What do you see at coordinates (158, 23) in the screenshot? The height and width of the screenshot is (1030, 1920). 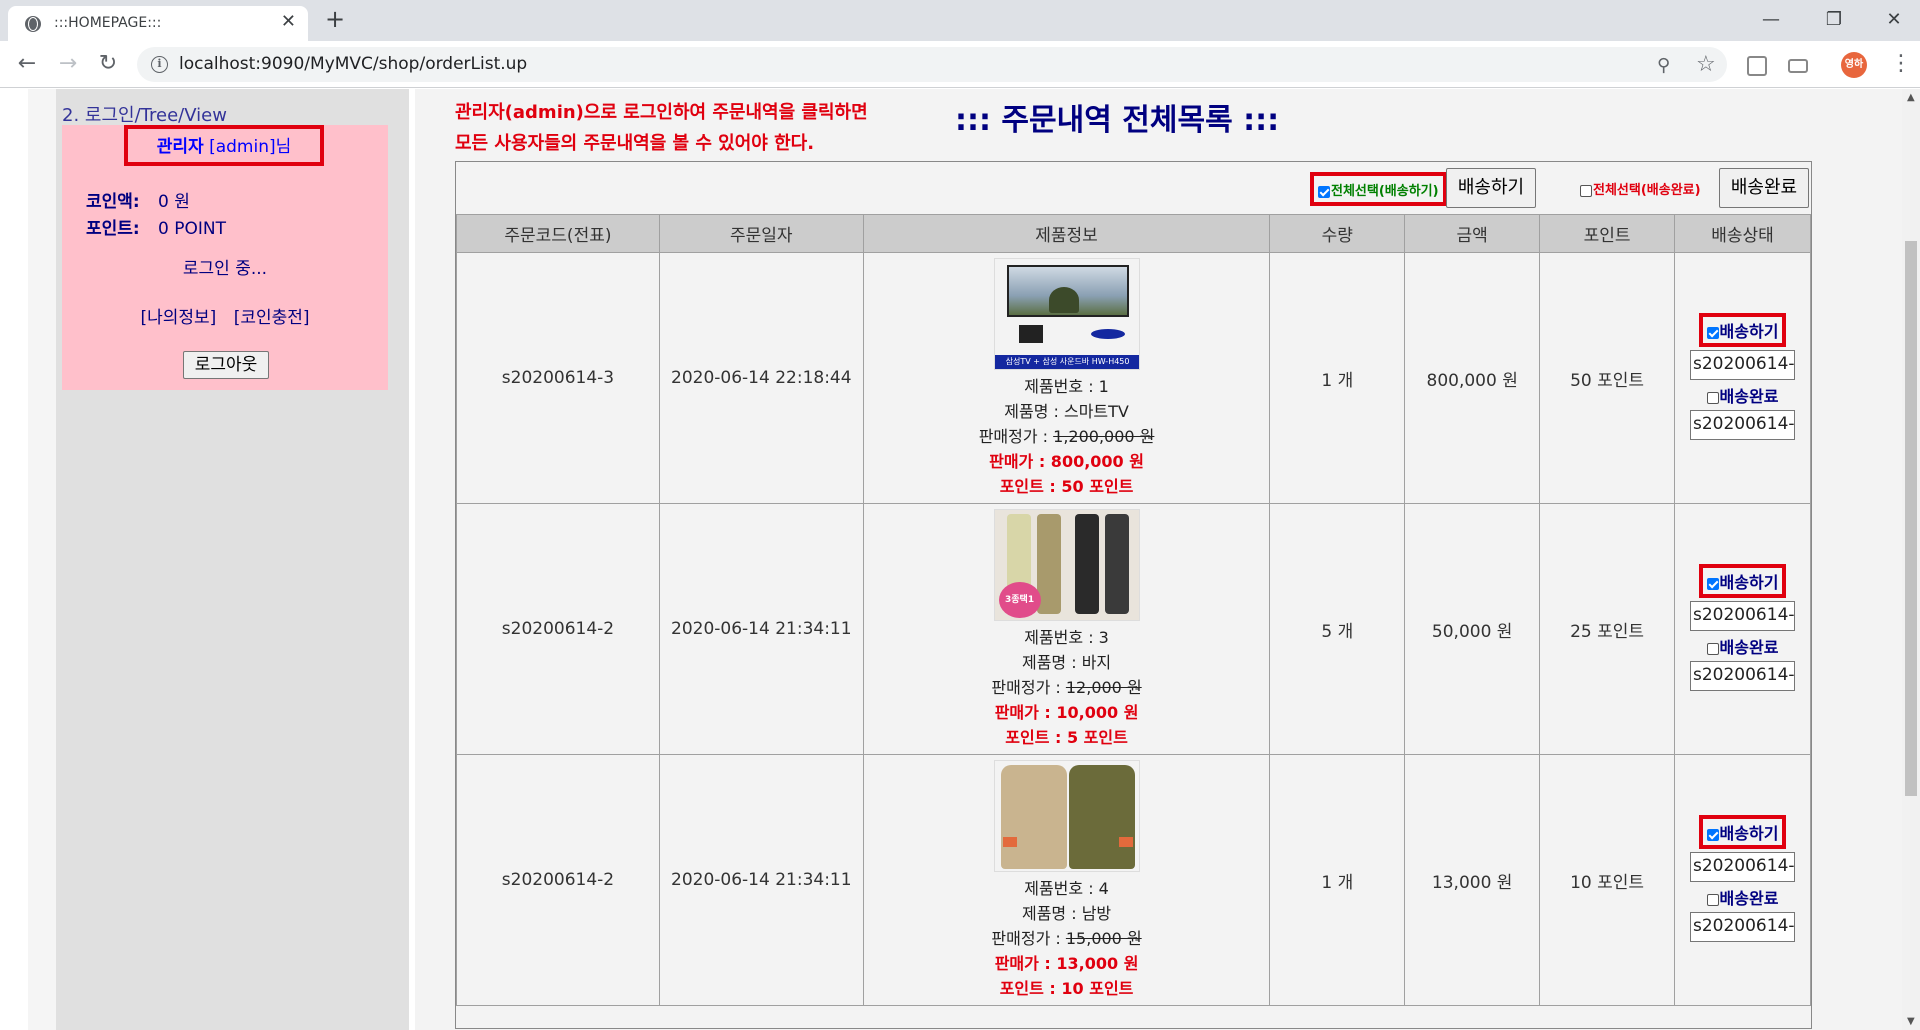 I see `browser-tab: :::HOMEPAGE::: ✕` at bounding box center [158, 23].